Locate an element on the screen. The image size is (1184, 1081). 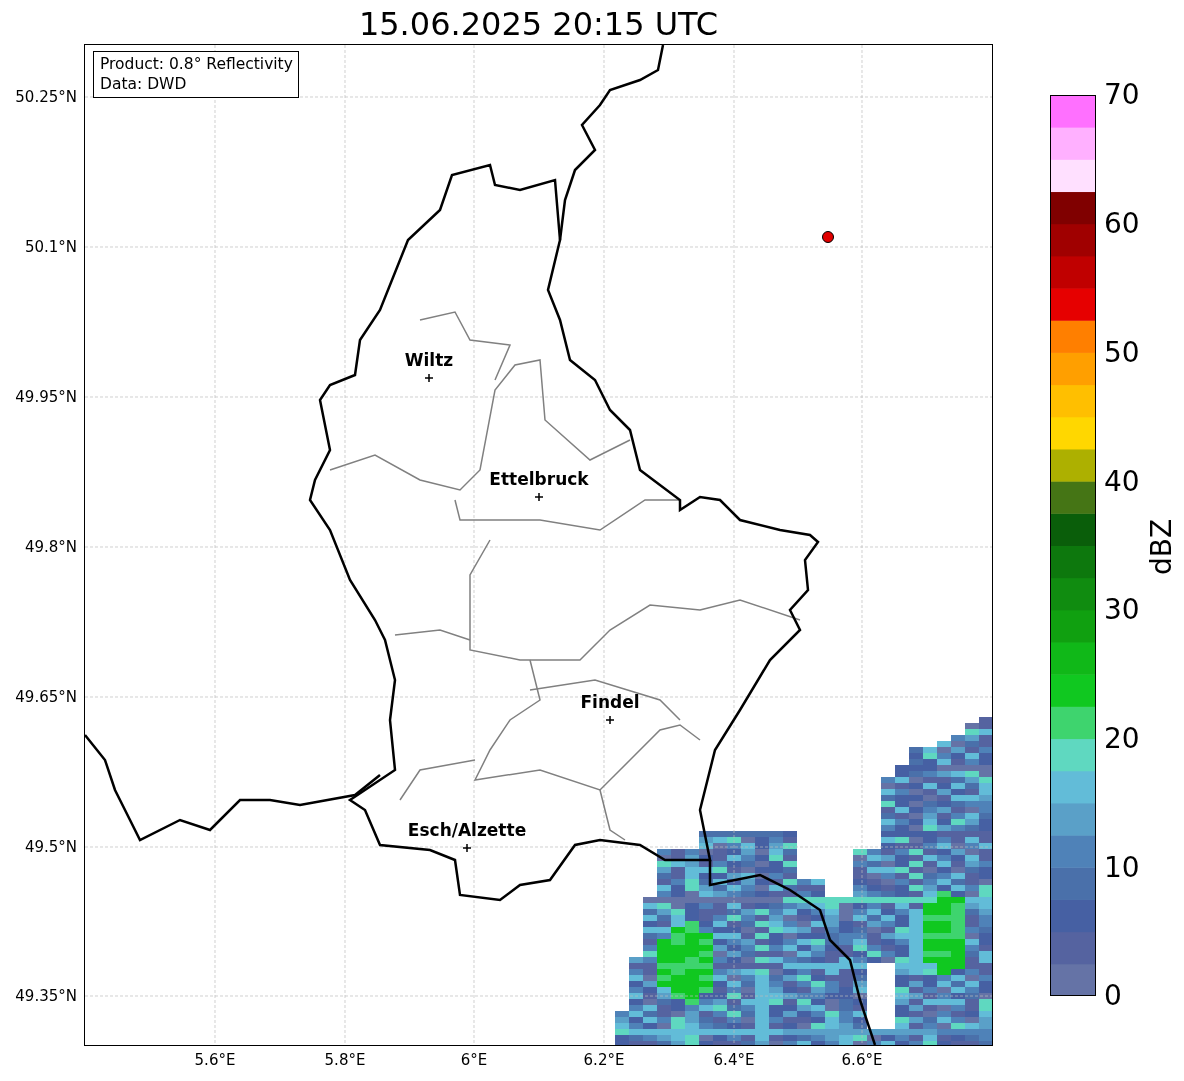
latitude-tick-label: 49.35°N is located at coordinates (46, 996).